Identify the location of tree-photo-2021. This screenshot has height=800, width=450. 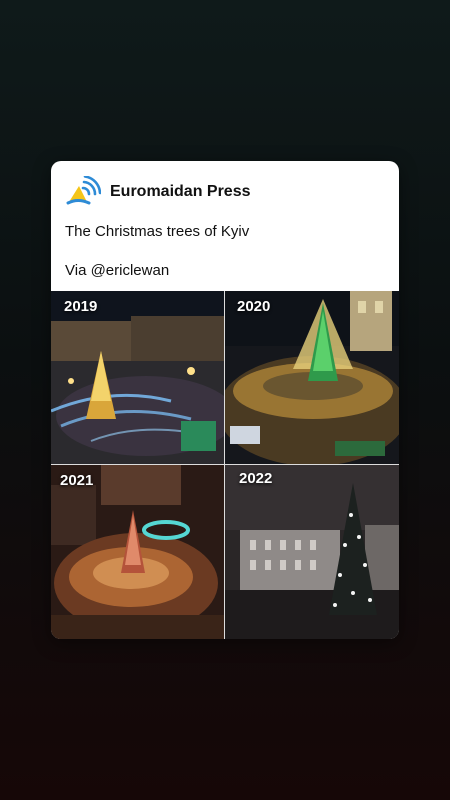
(137, 552).